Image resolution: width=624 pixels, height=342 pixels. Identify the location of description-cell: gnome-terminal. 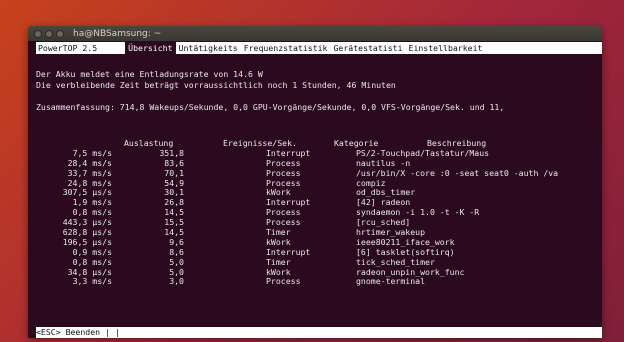
(391, 281).